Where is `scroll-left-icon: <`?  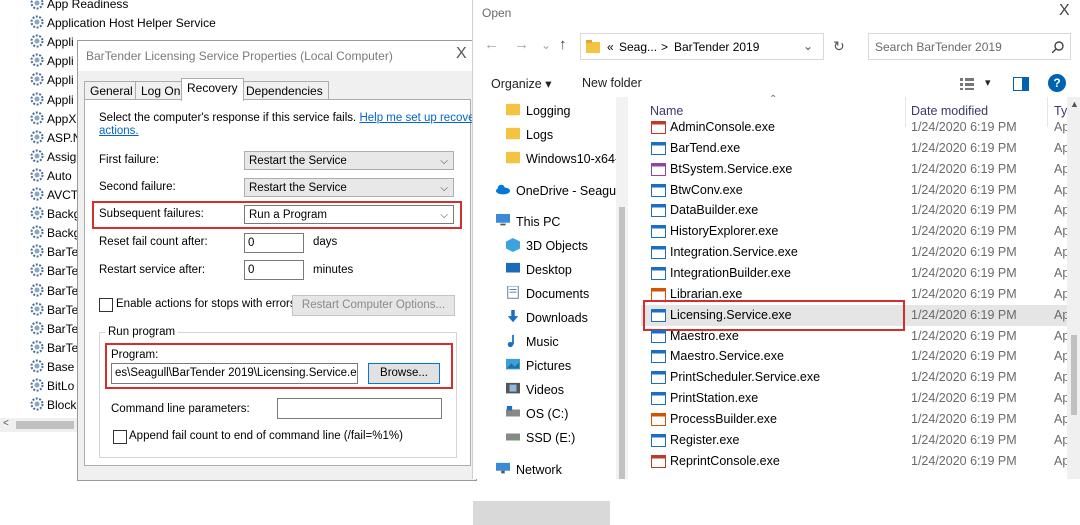 scroll-left-icon: < is located at coordinates (6, 423).